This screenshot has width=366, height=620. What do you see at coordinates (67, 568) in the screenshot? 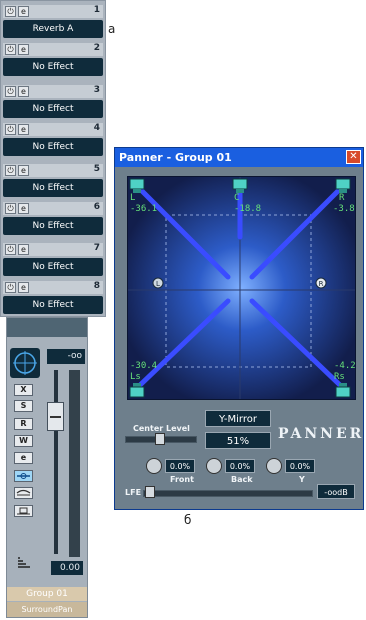
I see `gain-display: 0.00` at bounding box center [67, 568].